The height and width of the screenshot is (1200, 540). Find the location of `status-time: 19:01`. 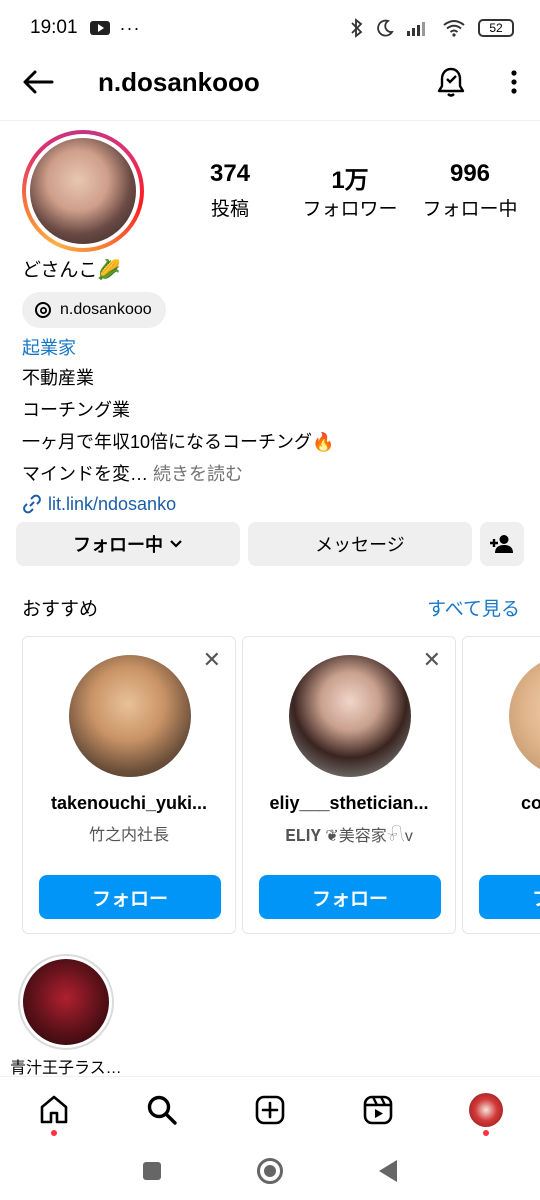

status-time: 19:01 is located at coordinates (54, 27).